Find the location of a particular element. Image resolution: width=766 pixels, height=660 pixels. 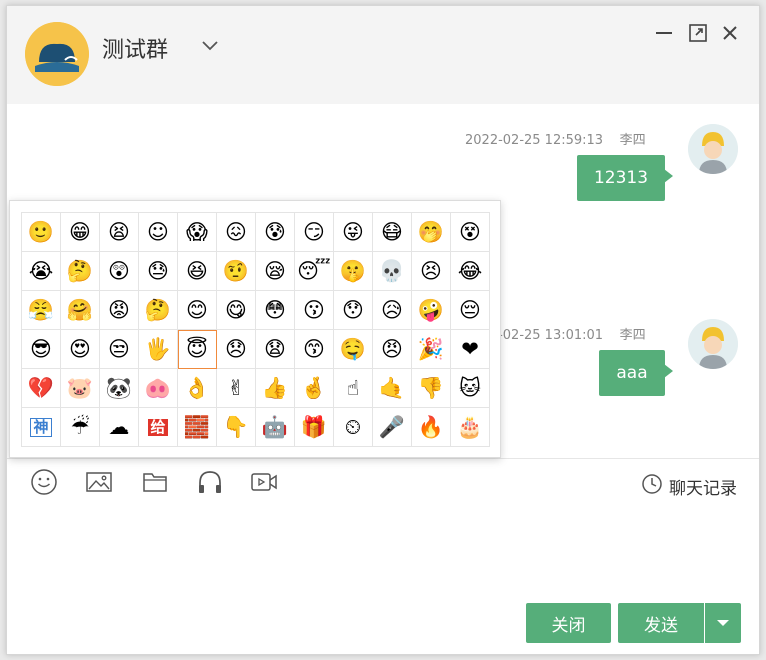

emoji-cell: 😔 is located at coordinates (470, 310).